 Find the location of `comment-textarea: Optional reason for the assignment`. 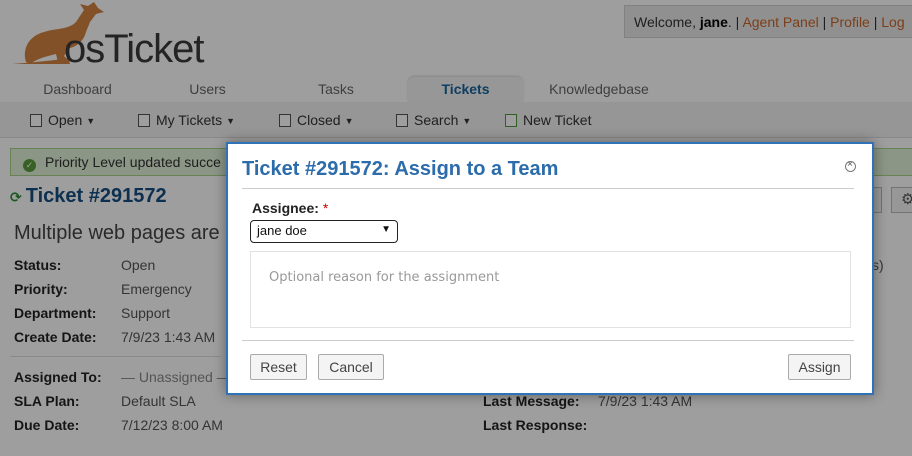

comment-textarea: Optional reason for the assignment is located at coordinates (550, 289).